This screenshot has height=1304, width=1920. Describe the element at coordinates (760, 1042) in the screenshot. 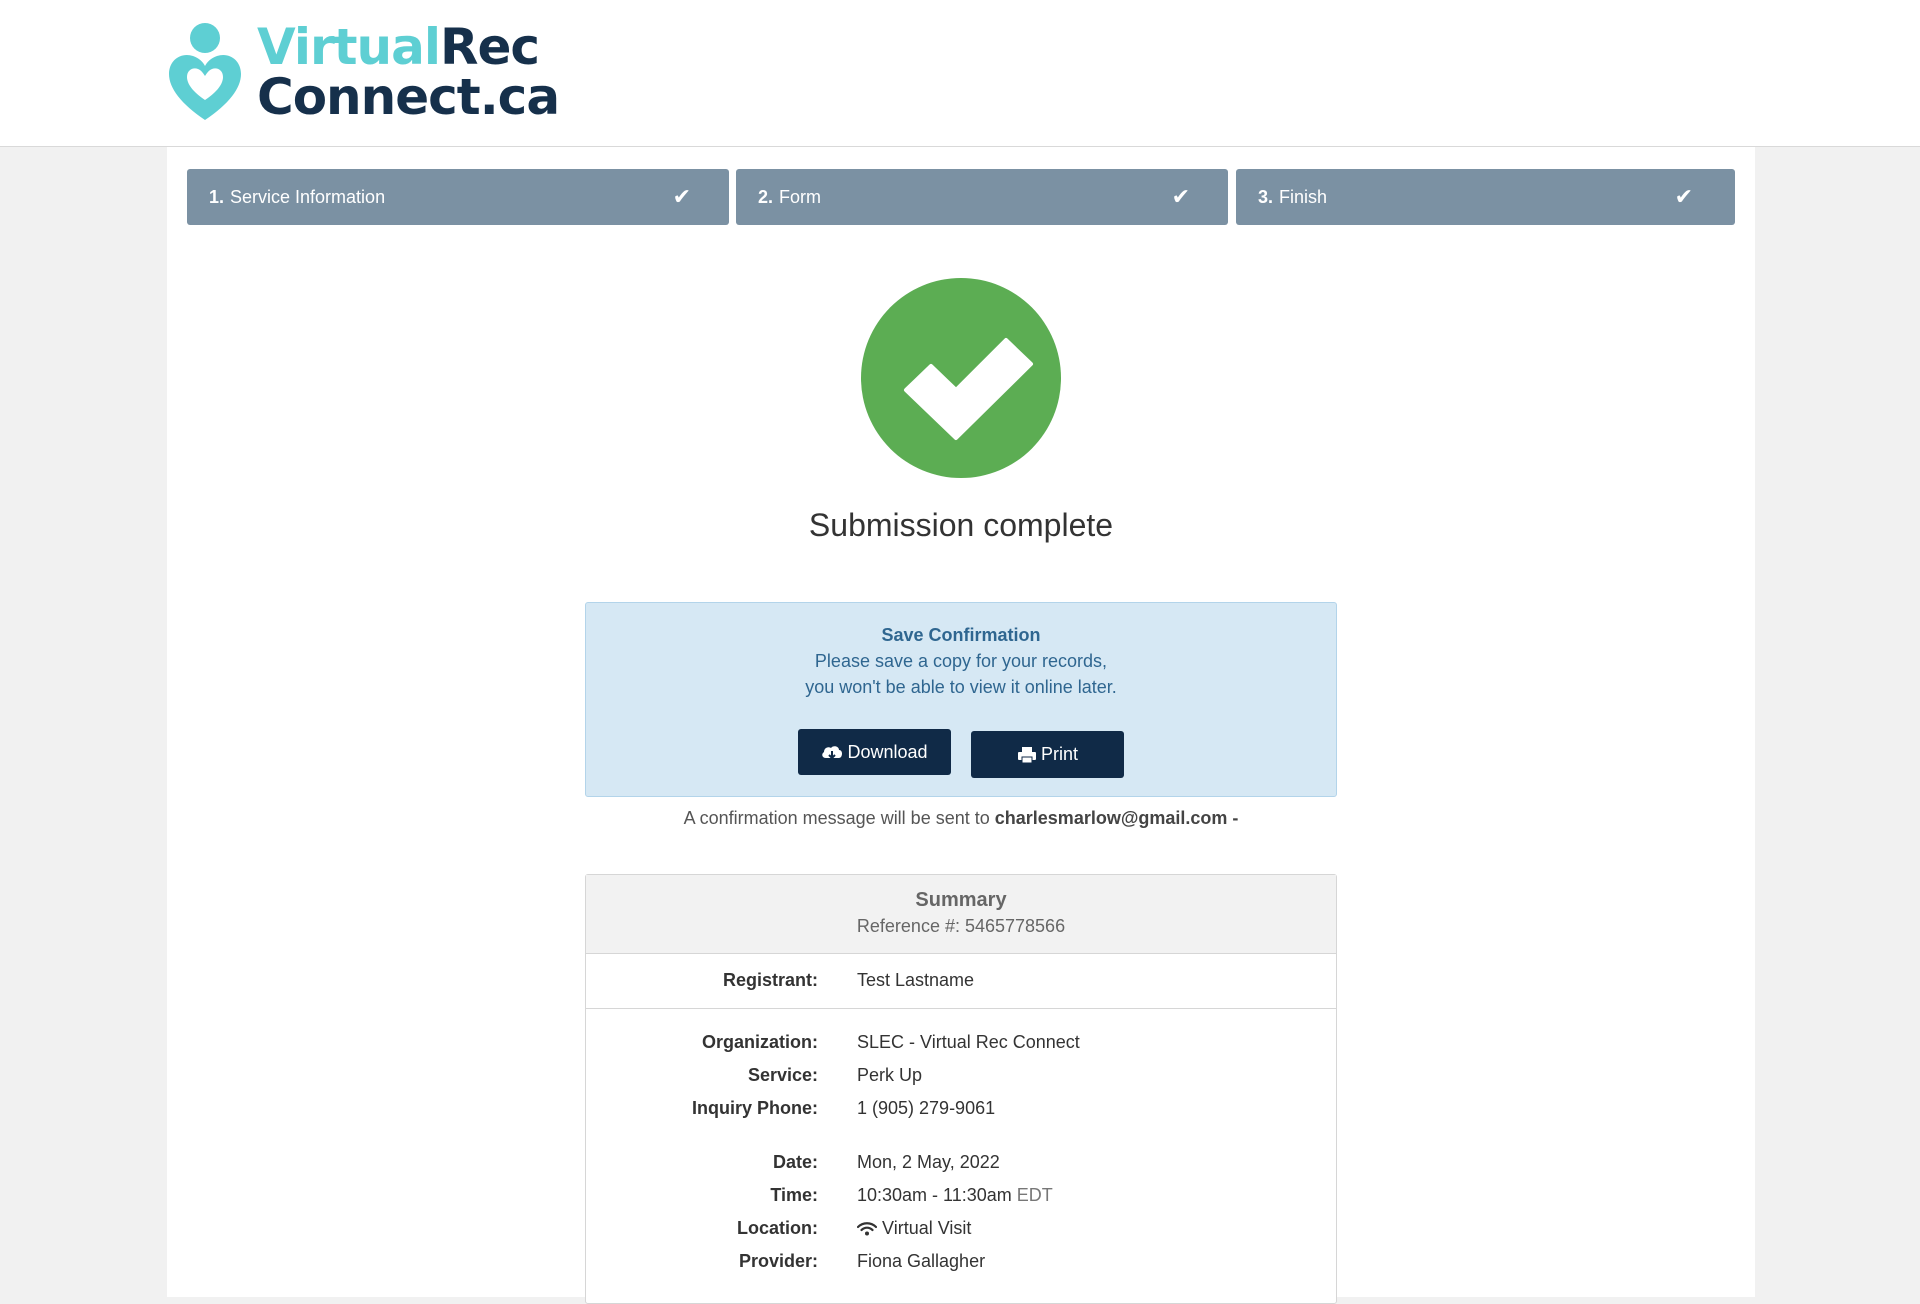

I see `organization-label: Organization:` at that location.